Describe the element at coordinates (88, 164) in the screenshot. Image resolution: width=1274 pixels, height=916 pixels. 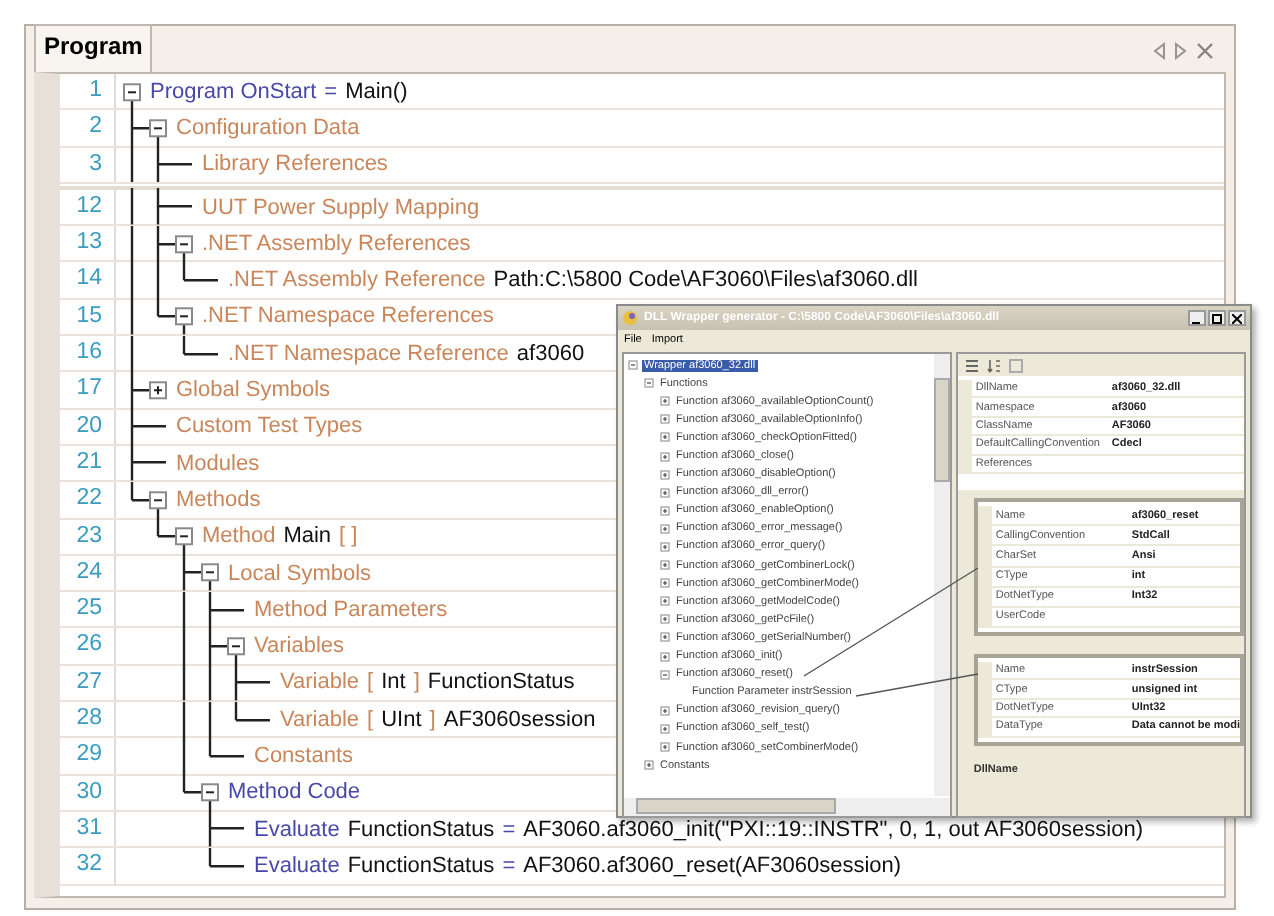
I see `line-number: 3` at that location.